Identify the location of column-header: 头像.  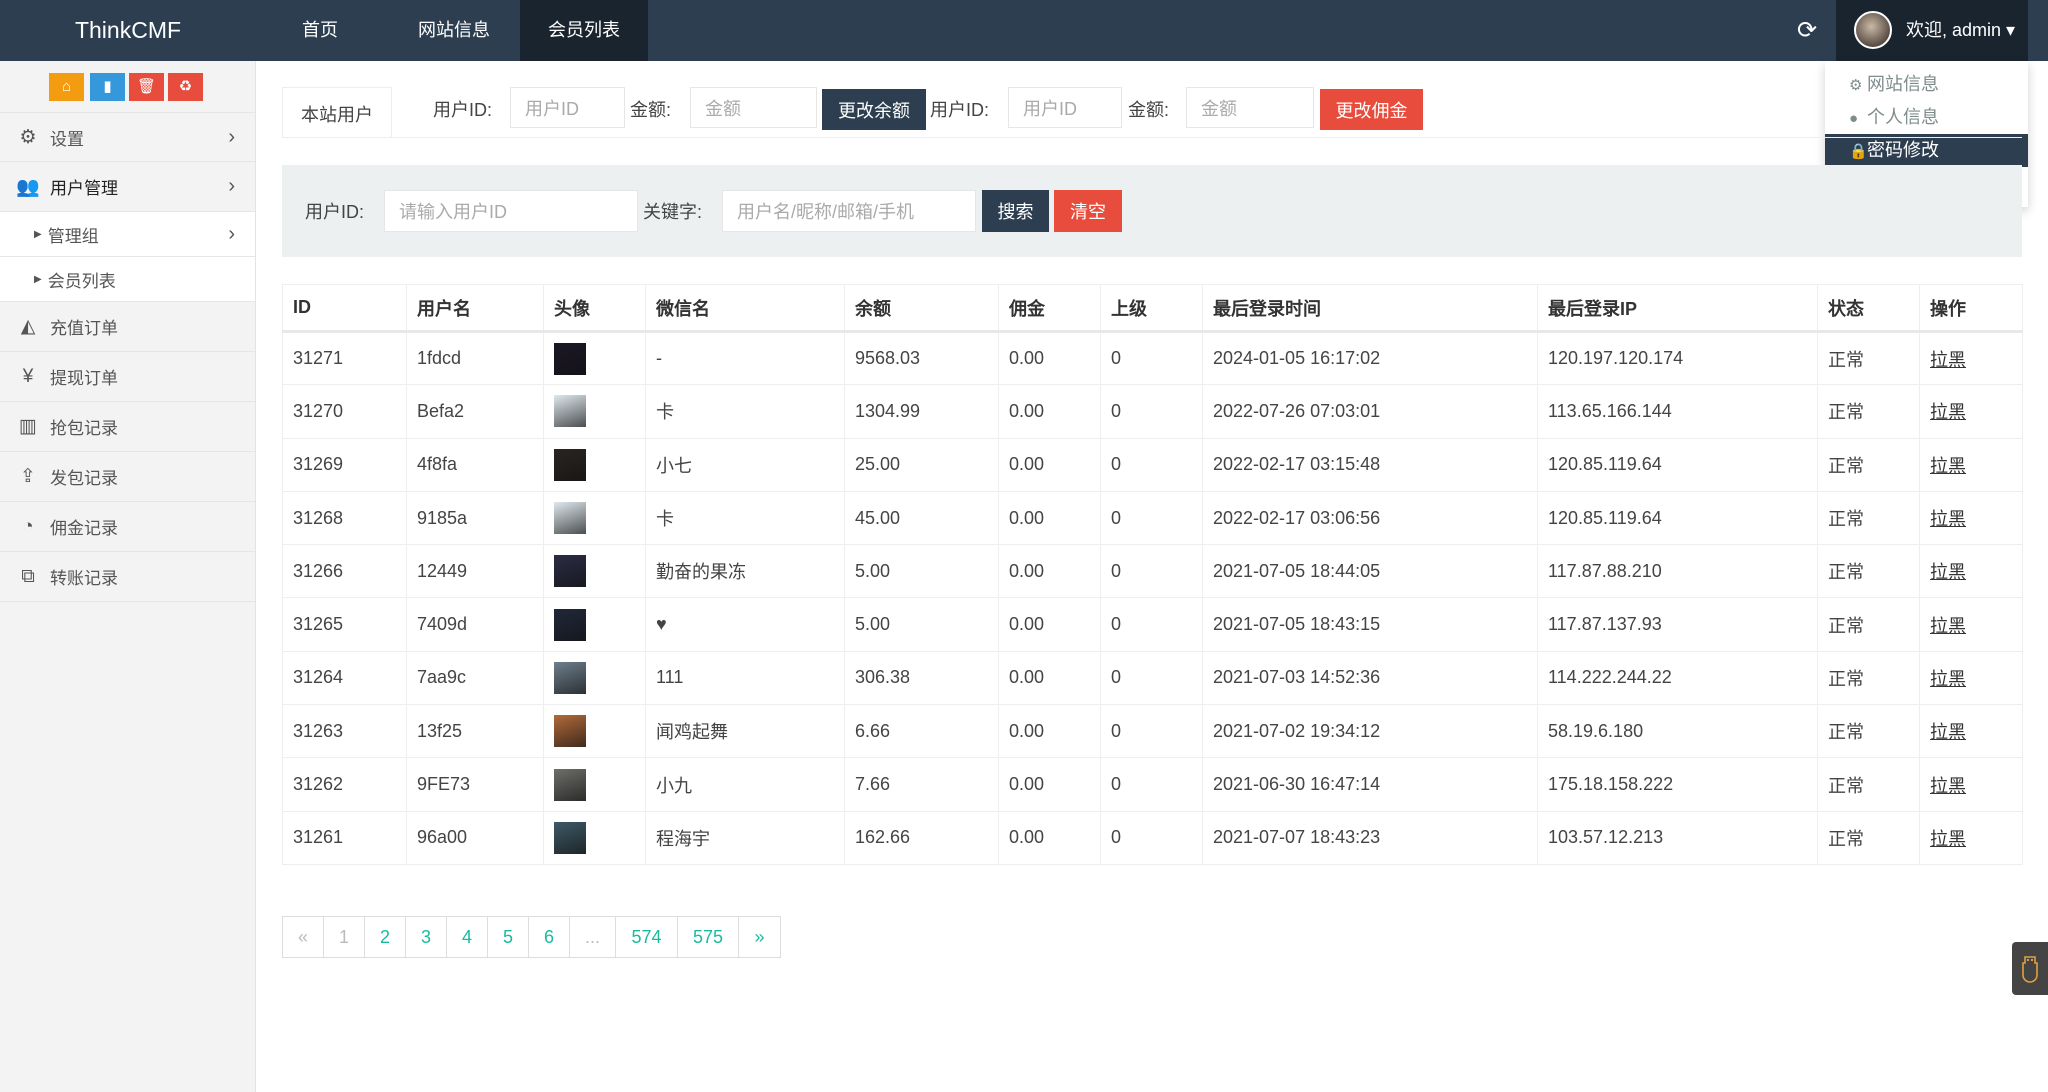
(594, 308).